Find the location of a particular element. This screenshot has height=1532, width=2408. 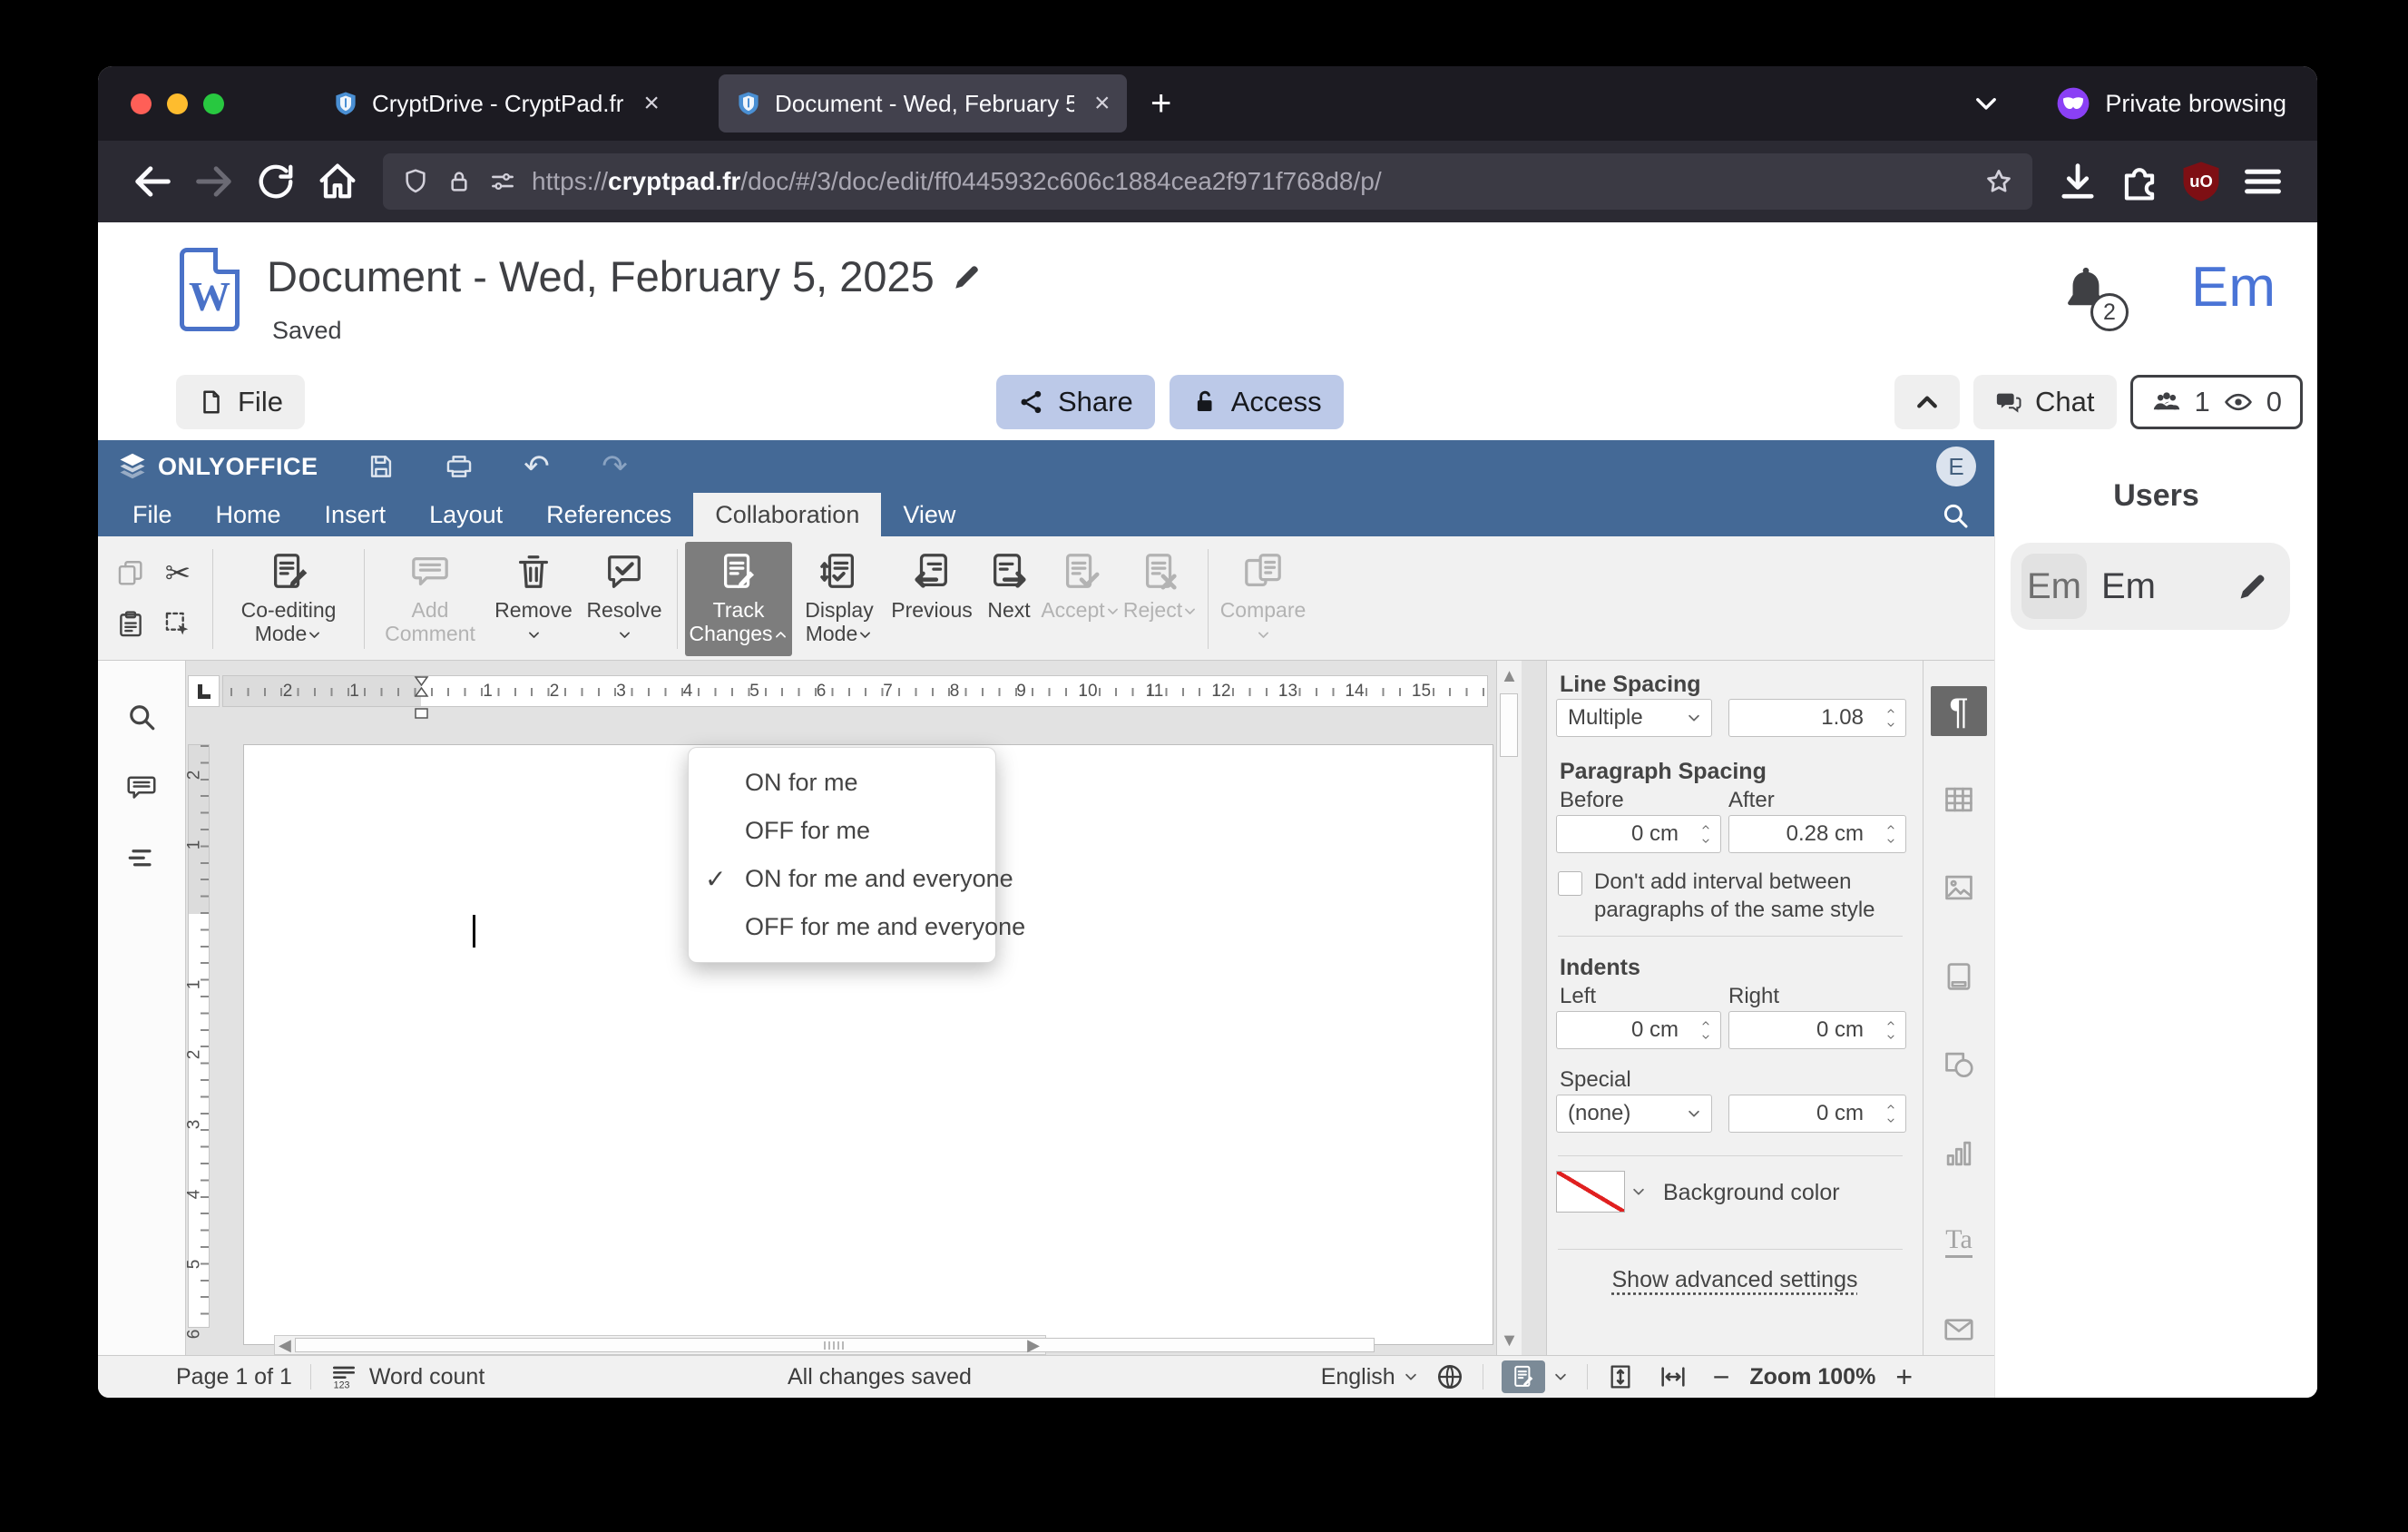

track-changes-status-toggle is located at coordinates (1523, 1376).